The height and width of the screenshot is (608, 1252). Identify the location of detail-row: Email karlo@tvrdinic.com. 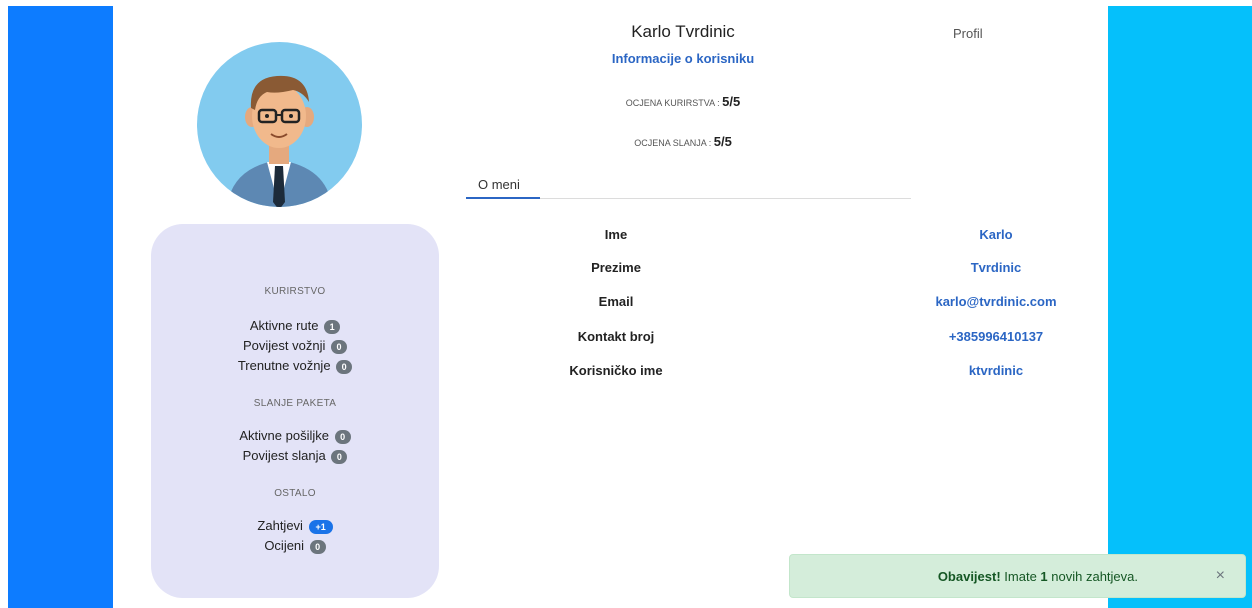
(816, 304).